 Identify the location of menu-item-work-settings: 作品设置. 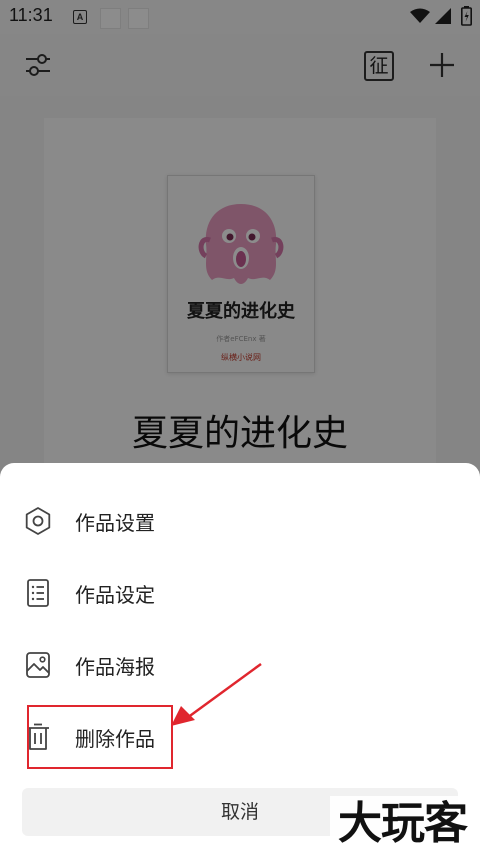
(240, 521).